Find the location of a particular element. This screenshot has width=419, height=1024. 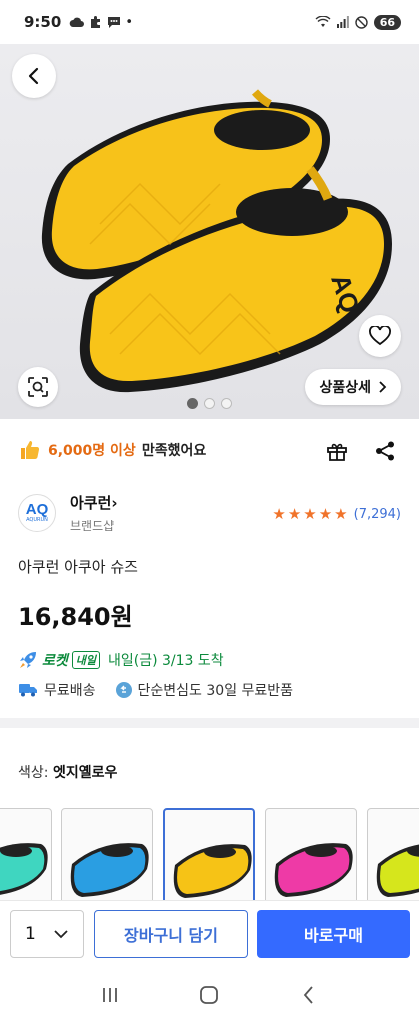

back-nav-icon is located at coordinates (309, 995).